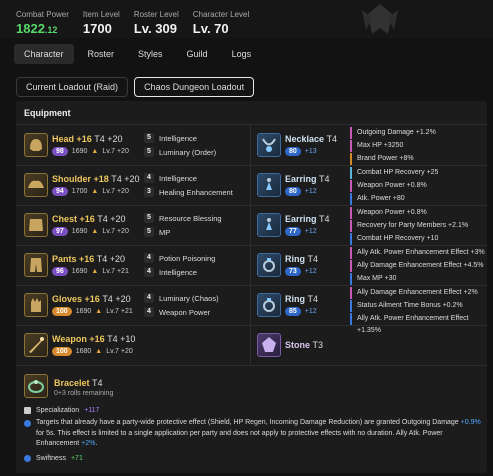 The height and width of the screenshot is (476, 493). I want to click on combat-power-label: Combat Power, so click(42, 14).